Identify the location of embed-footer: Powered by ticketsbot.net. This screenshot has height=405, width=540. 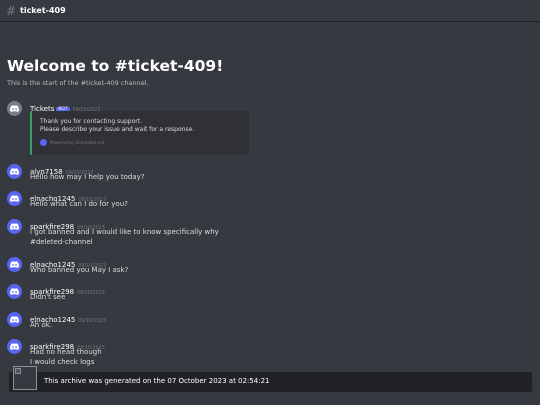
(72, 142).